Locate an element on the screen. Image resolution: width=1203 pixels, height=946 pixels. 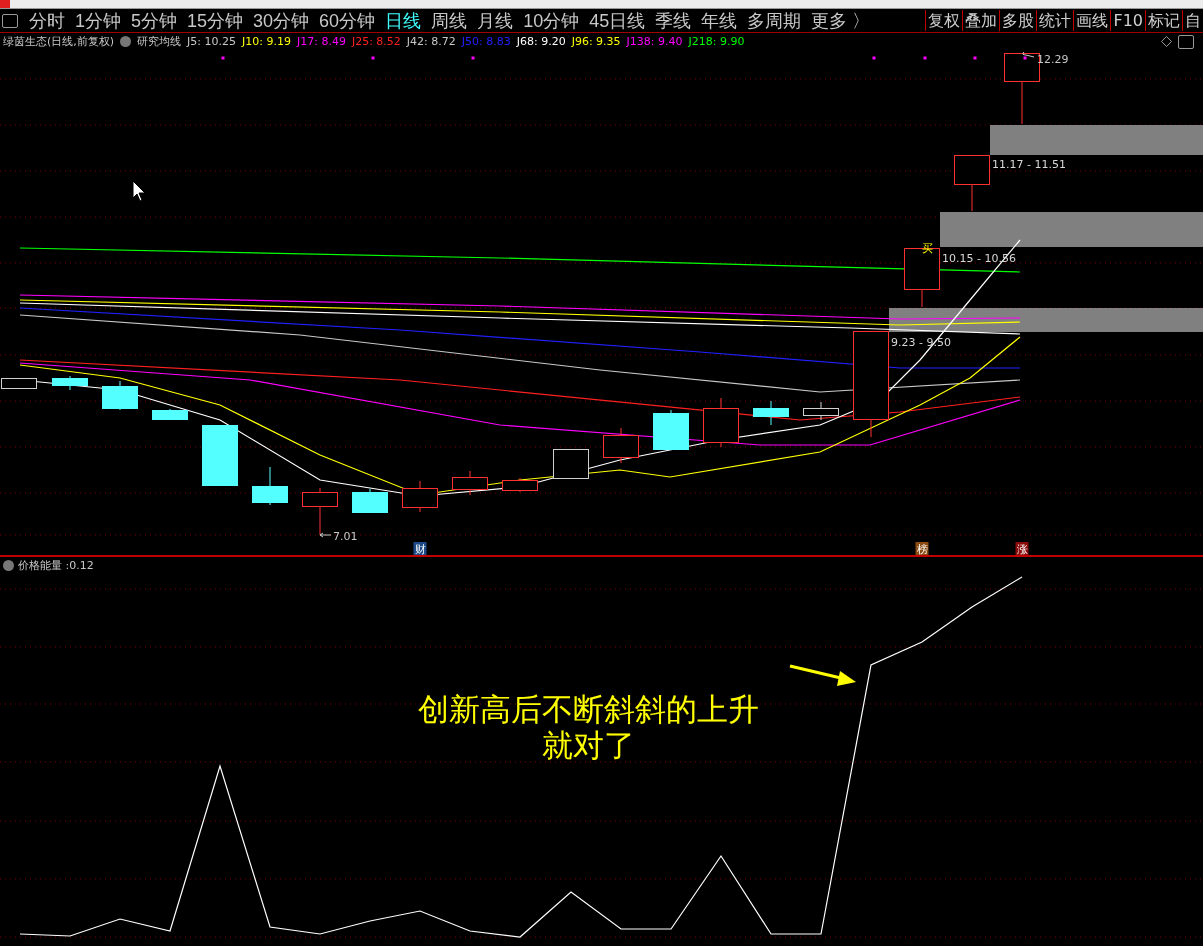
average-value: J17: 8.49 is located at coordinates (321, 41).